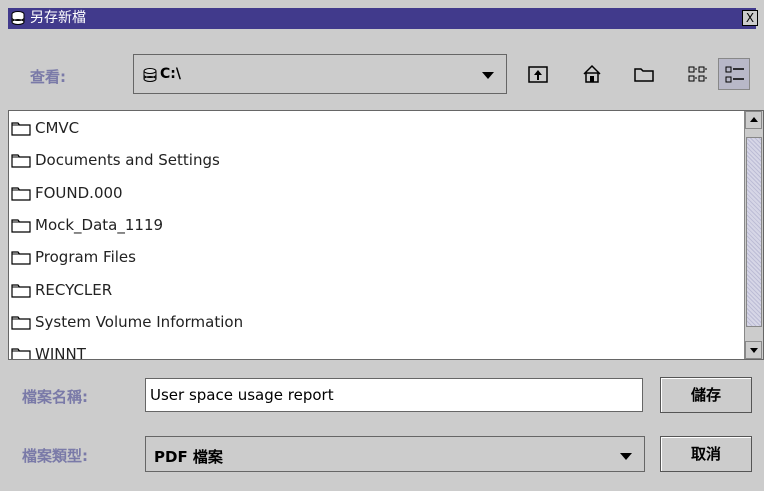 The width and height of the screenshot is (764, 491). I want to click on file-type-value: PDF 檔案, so click(188, 457).